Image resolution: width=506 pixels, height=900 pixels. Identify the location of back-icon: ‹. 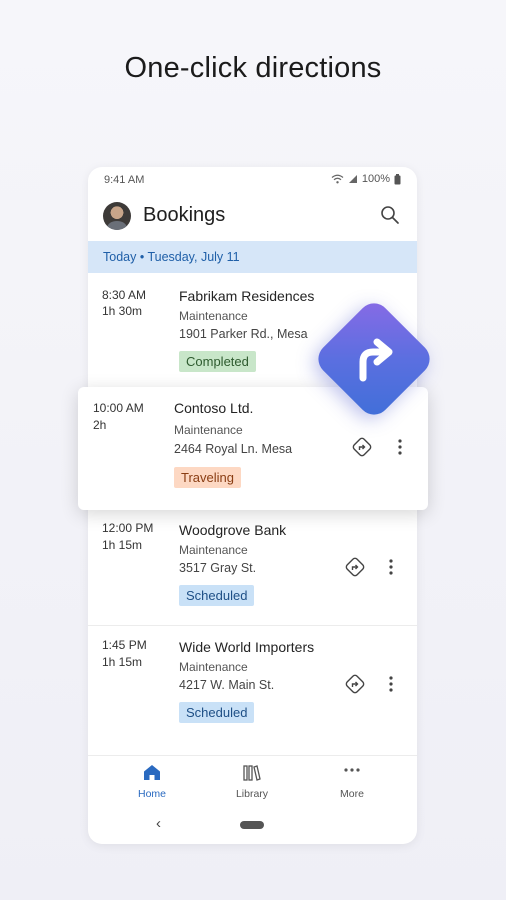
(158, 823).